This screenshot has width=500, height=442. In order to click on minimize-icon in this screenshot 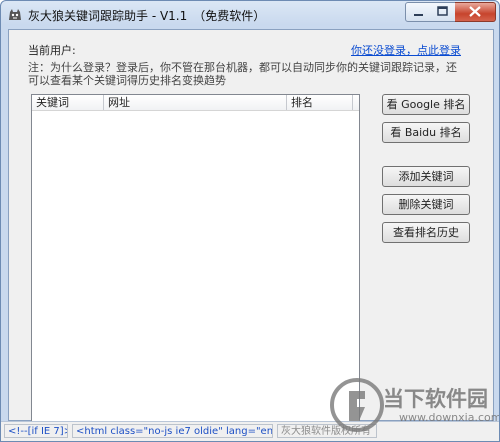, I will do `click(418, 15)`.